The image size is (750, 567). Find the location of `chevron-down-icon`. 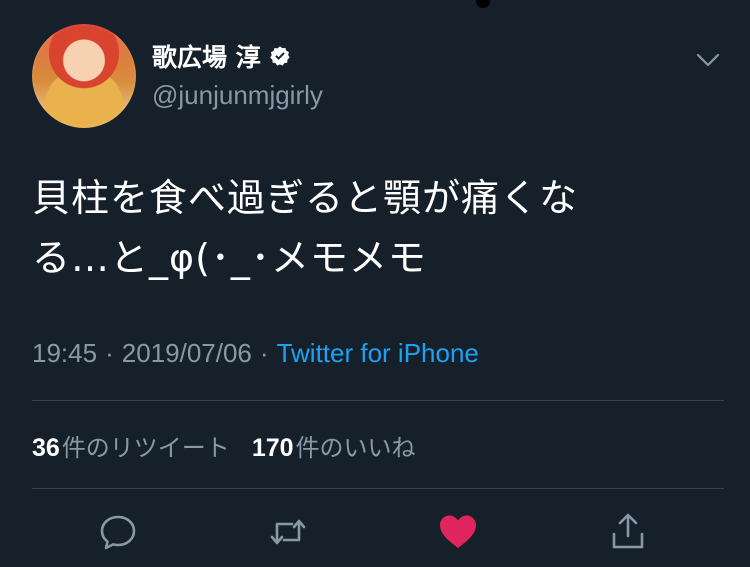

chevron-down-icon is located at coordinates (708, 60).